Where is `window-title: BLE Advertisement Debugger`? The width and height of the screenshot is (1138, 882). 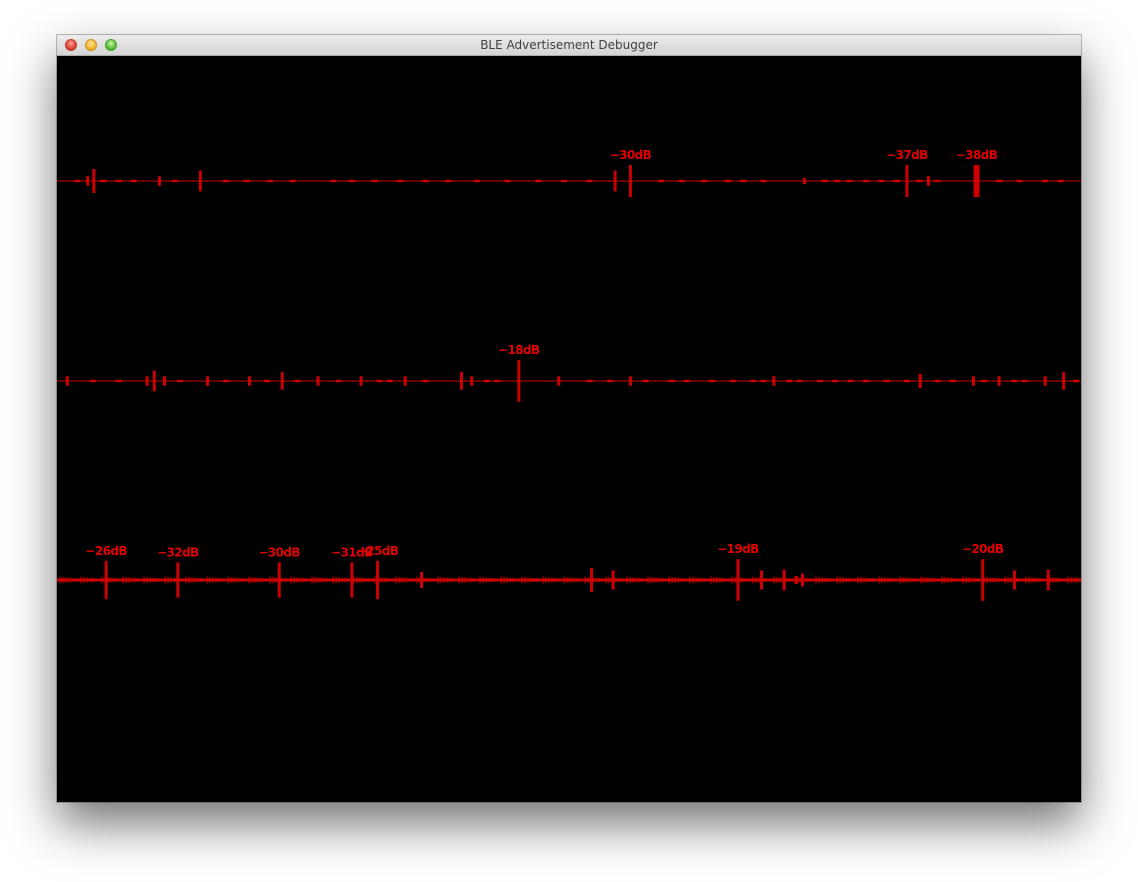 window-title: BLE Advertisement Debugger is located at coordinates (569, 45).